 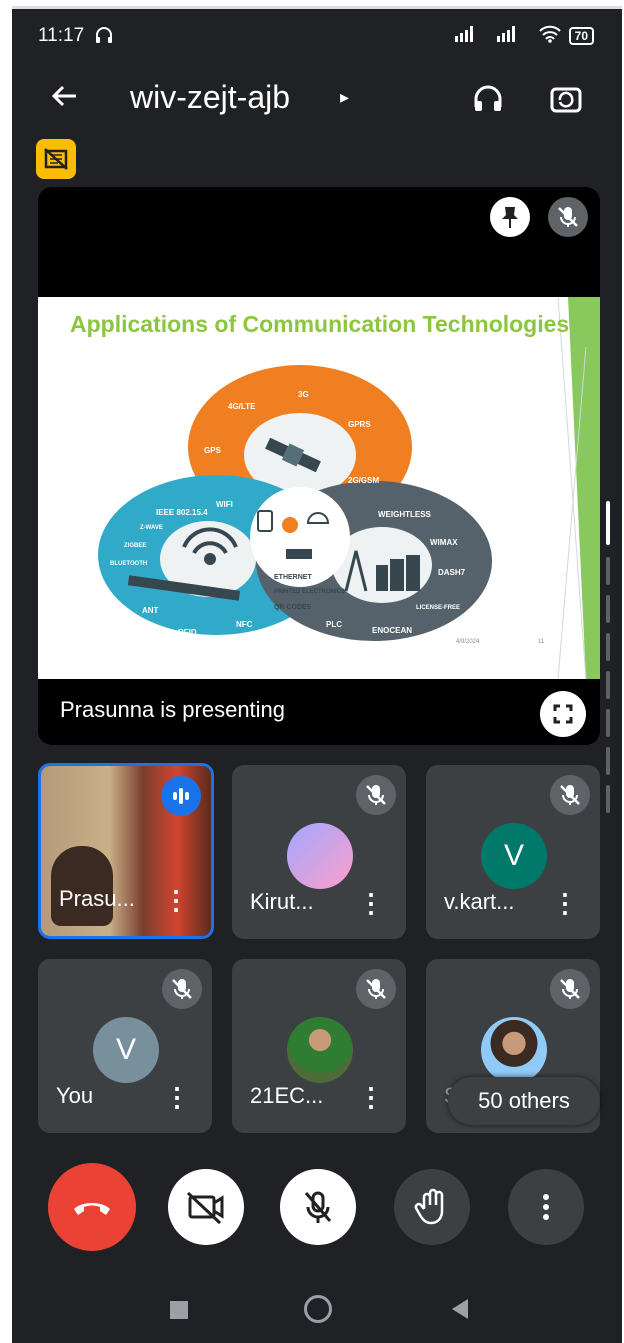 I want to click on participant-name: You, so click(x=75, y=1095).